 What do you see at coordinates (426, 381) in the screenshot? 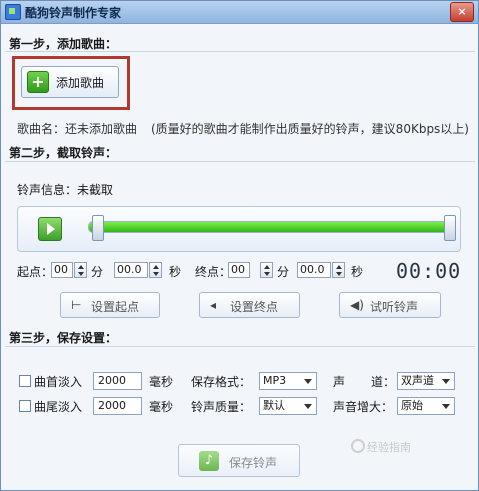
I see `channel-select: 双声道` at bounding box center [426, 381].